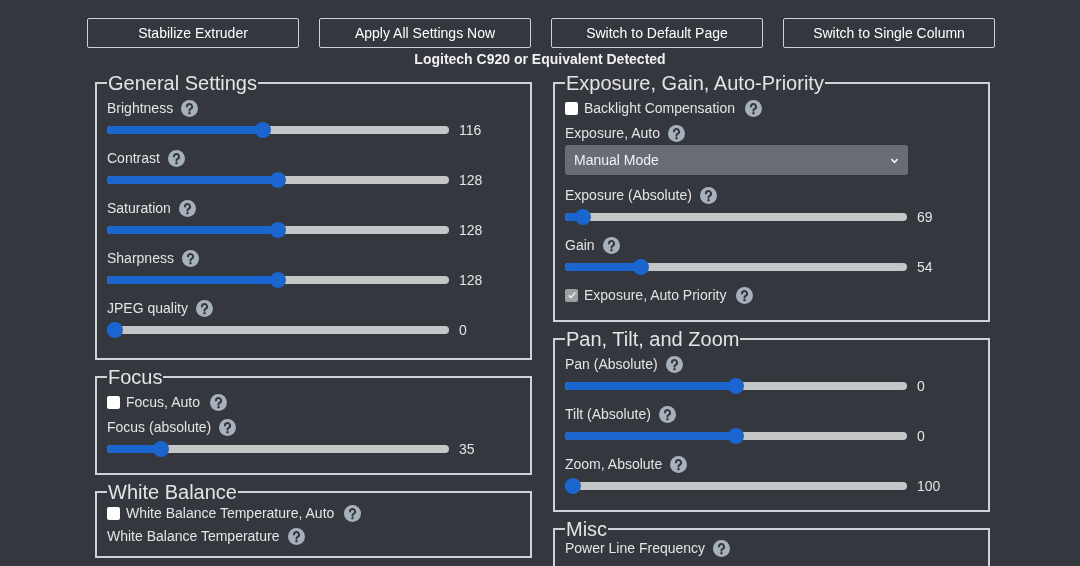 This screenshot has width=1080, height=566. What do you see at coordinates (611, 364) in the screenshot?
I see `setting-label: Pan (Absolute)` at bounding box center [611, 364].